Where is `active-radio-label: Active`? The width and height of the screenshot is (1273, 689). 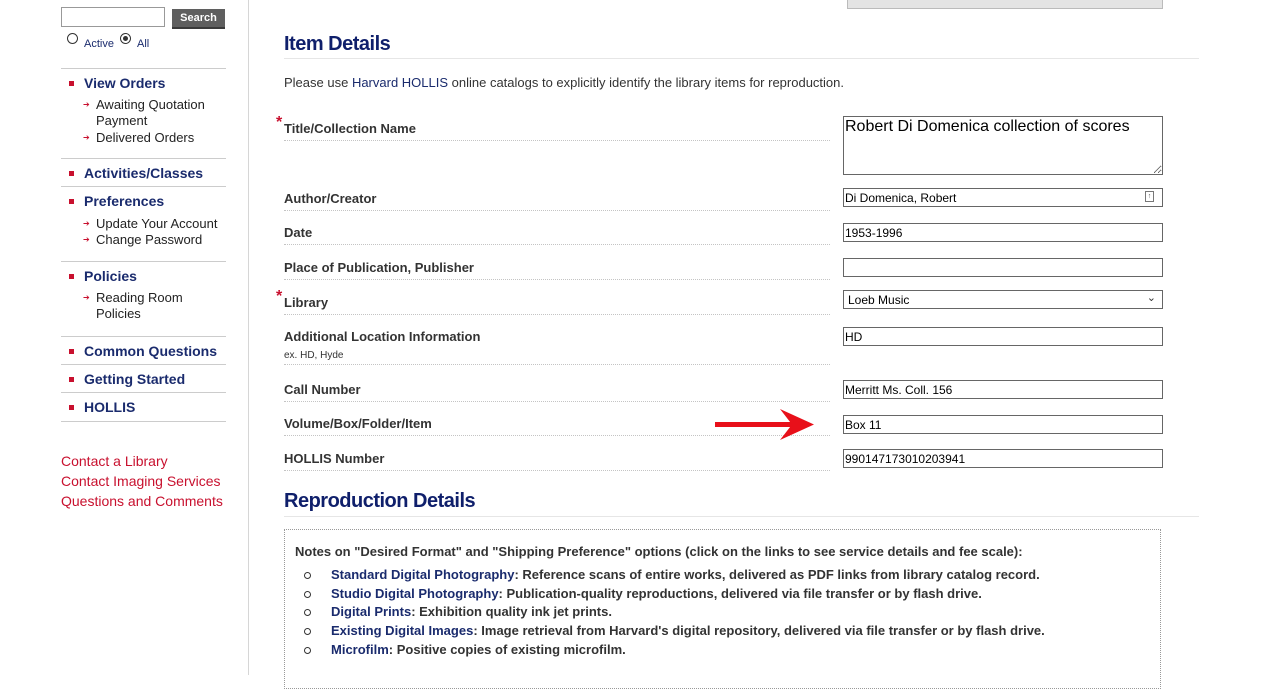 active-radio-label: Active is located at coordinates (99, 44).